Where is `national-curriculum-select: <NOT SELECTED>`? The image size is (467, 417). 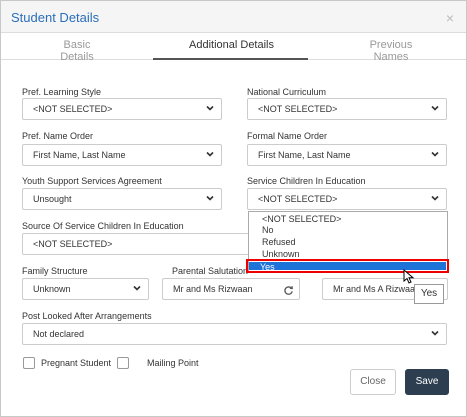 national-curriculum-select: <NOT SELECTED> is located at coordinates (347, 109).